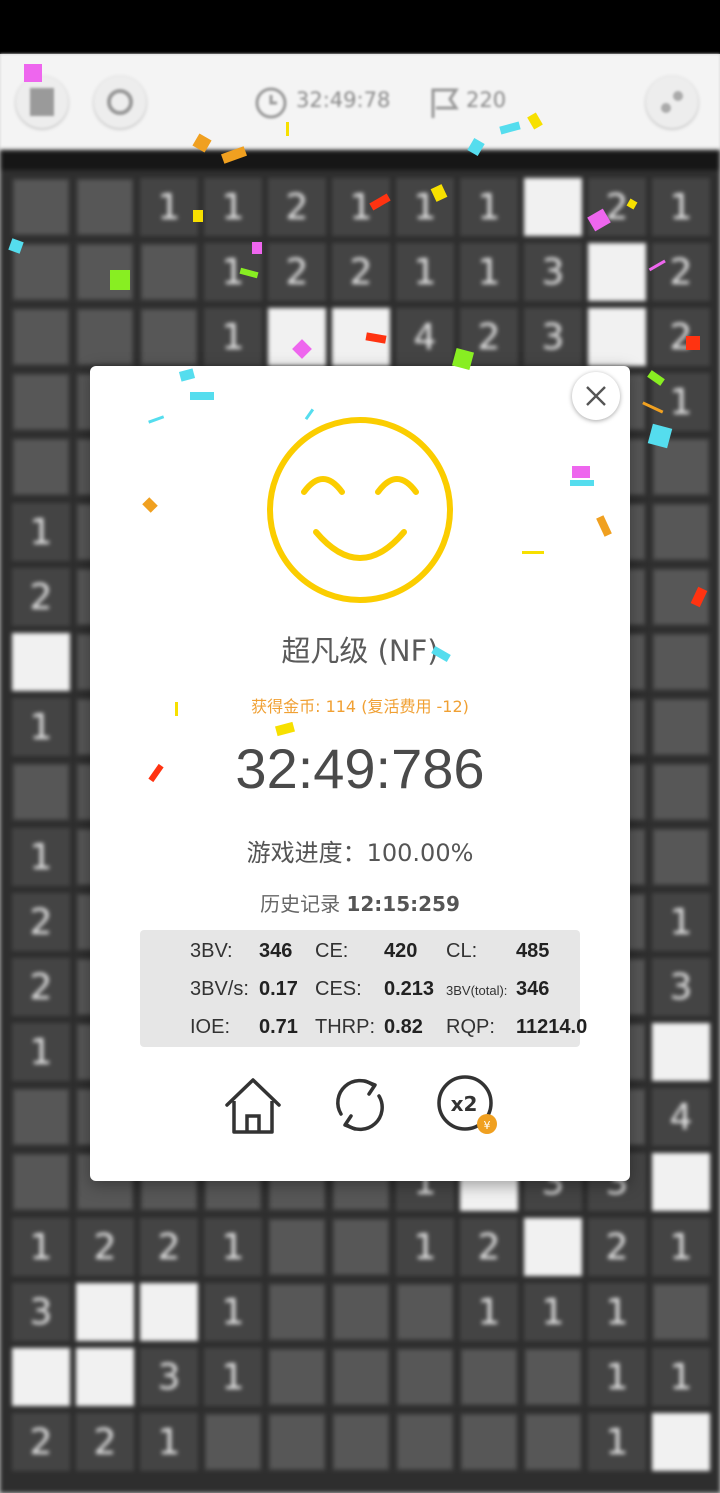  I want to click on double-reward-button: x2 ¥, so click(467, 1105).